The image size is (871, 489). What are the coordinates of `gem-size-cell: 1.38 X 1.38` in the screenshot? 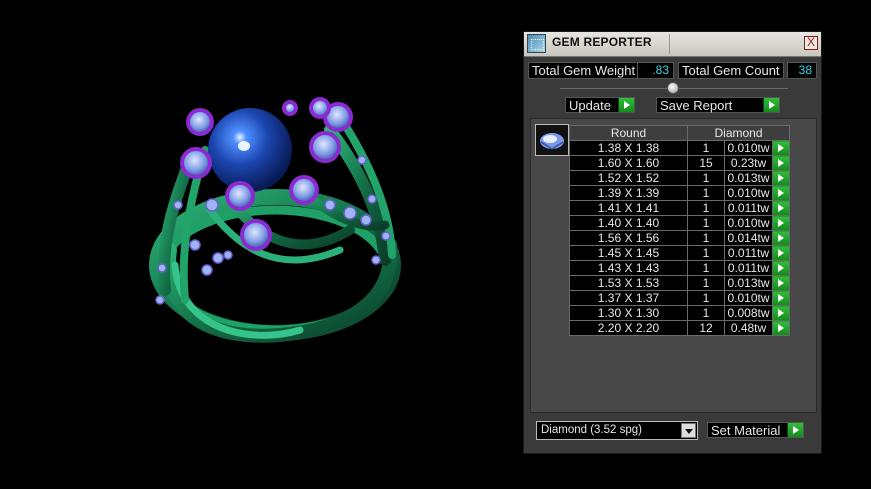 It's located at (628, 148).